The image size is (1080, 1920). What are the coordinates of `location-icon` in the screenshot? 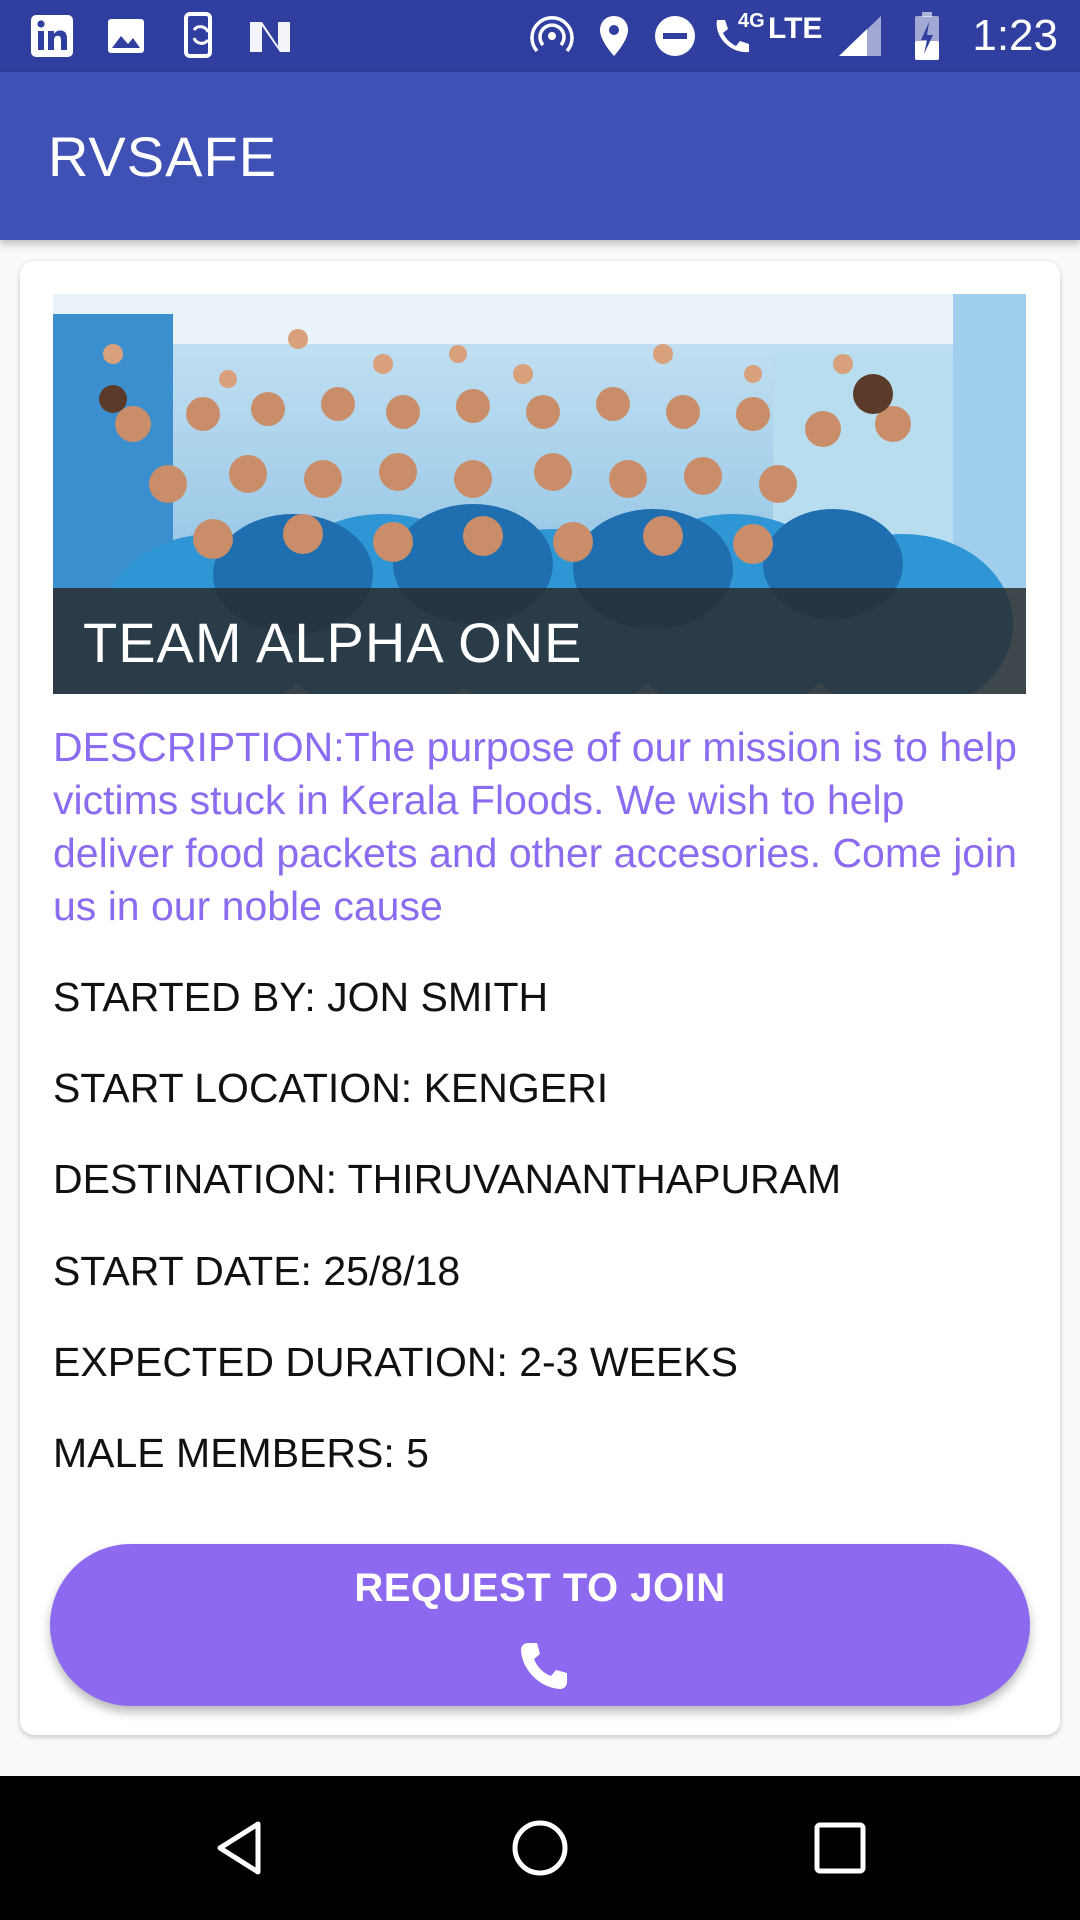 It's located at (614, 36).